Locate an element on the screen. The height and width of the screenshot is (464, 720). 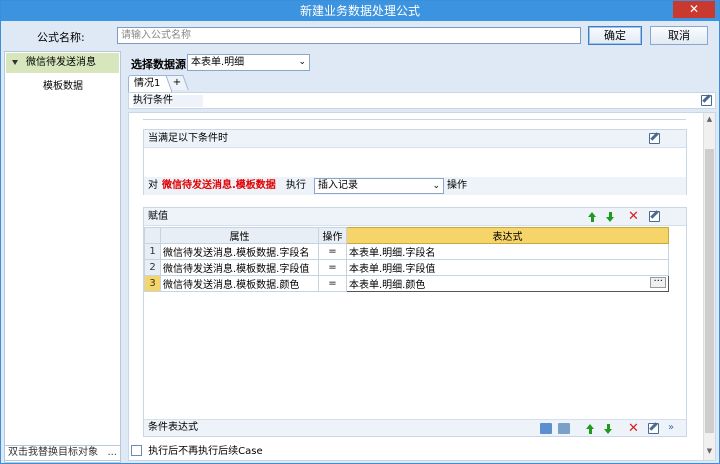
expr-cell: 本表单.明细.字段值 is located at coordinates (507, 267).